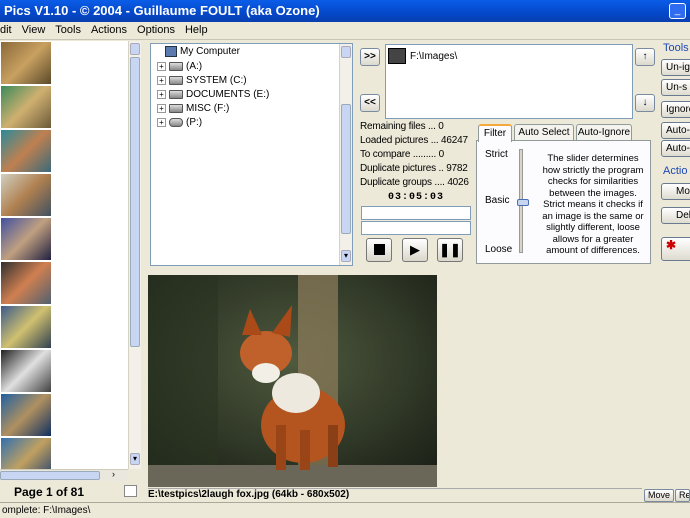 Image resolution: width=690 pixels, height=518 pixels. I want to click on tree-item: + (A:), so click(179, 66).